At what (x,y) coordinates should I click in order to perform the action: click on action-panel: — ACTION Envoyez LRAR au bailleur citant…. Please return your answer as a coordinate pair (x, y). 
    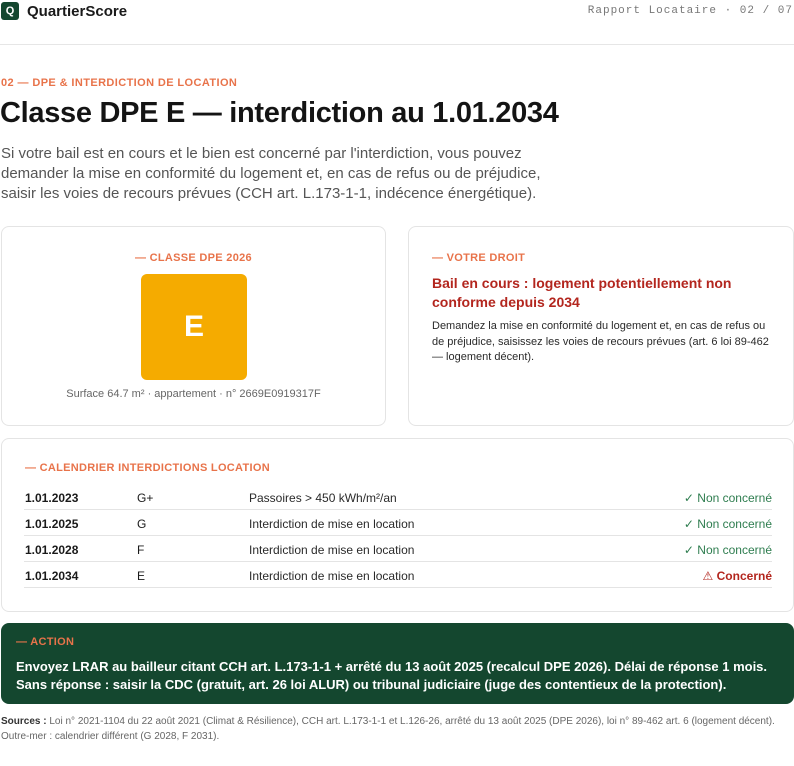
    Looking at the image, I should click on (397, 663).